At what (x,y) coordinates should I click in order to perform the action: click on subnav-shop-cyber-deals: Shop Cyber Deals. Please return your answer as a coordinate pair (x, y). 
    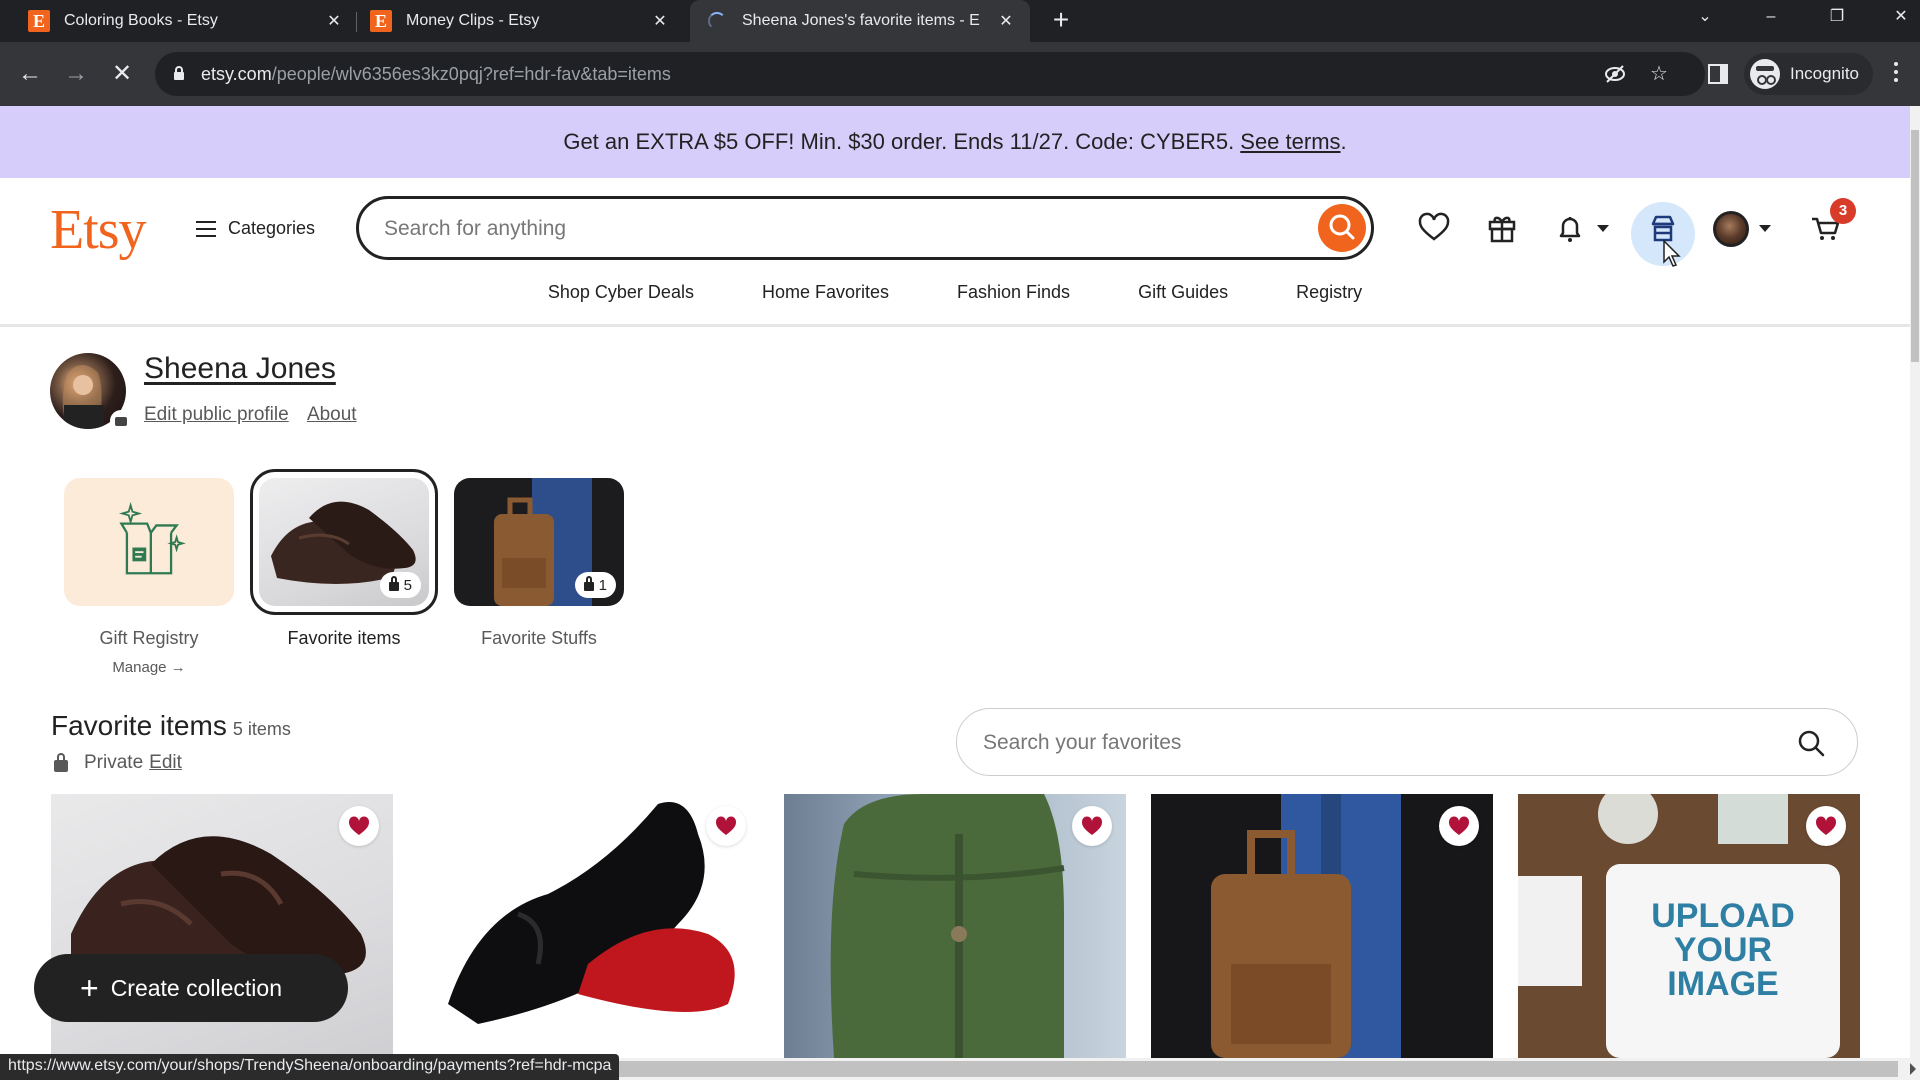
    Looking at the image, I should click on (621, 292).